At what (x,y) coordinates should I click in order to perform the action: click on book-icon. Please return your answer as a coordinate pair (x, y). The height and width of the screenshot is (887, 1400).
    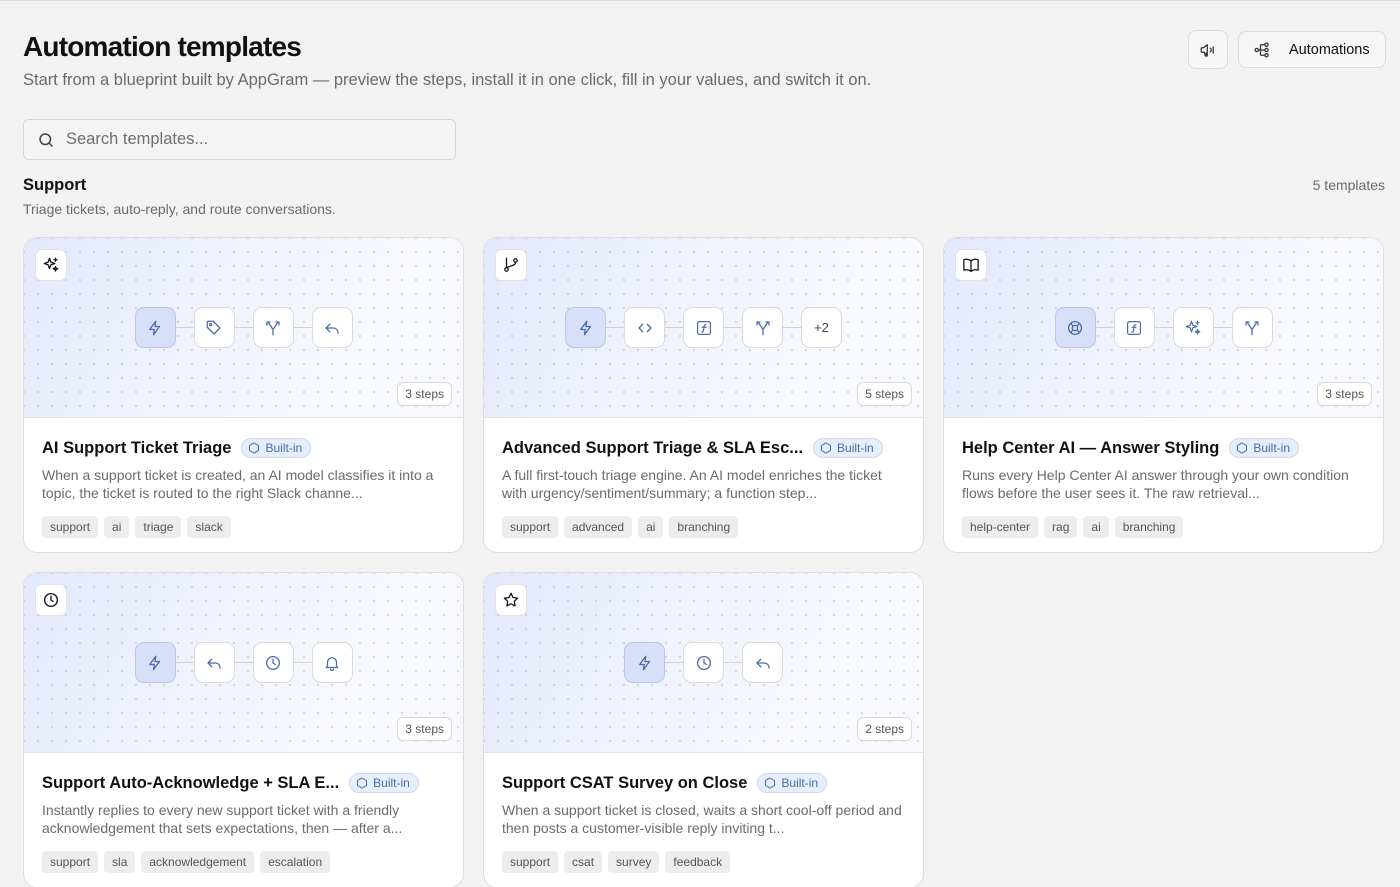
    Looking at the image, I should click on (971, 265).